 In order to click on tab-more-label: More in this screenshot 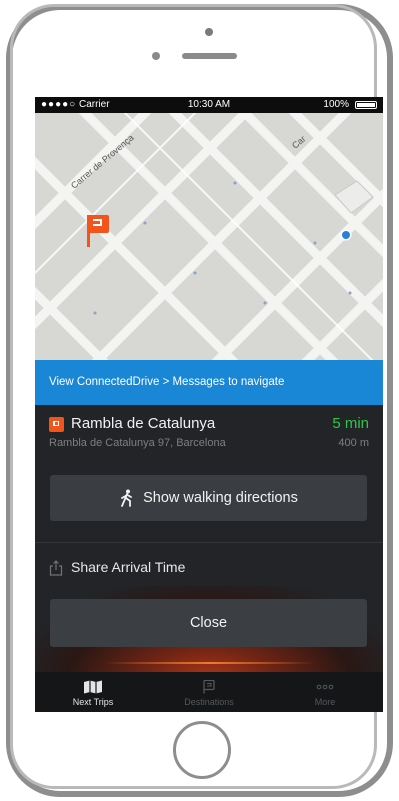, I will do `click(325, 702)`.